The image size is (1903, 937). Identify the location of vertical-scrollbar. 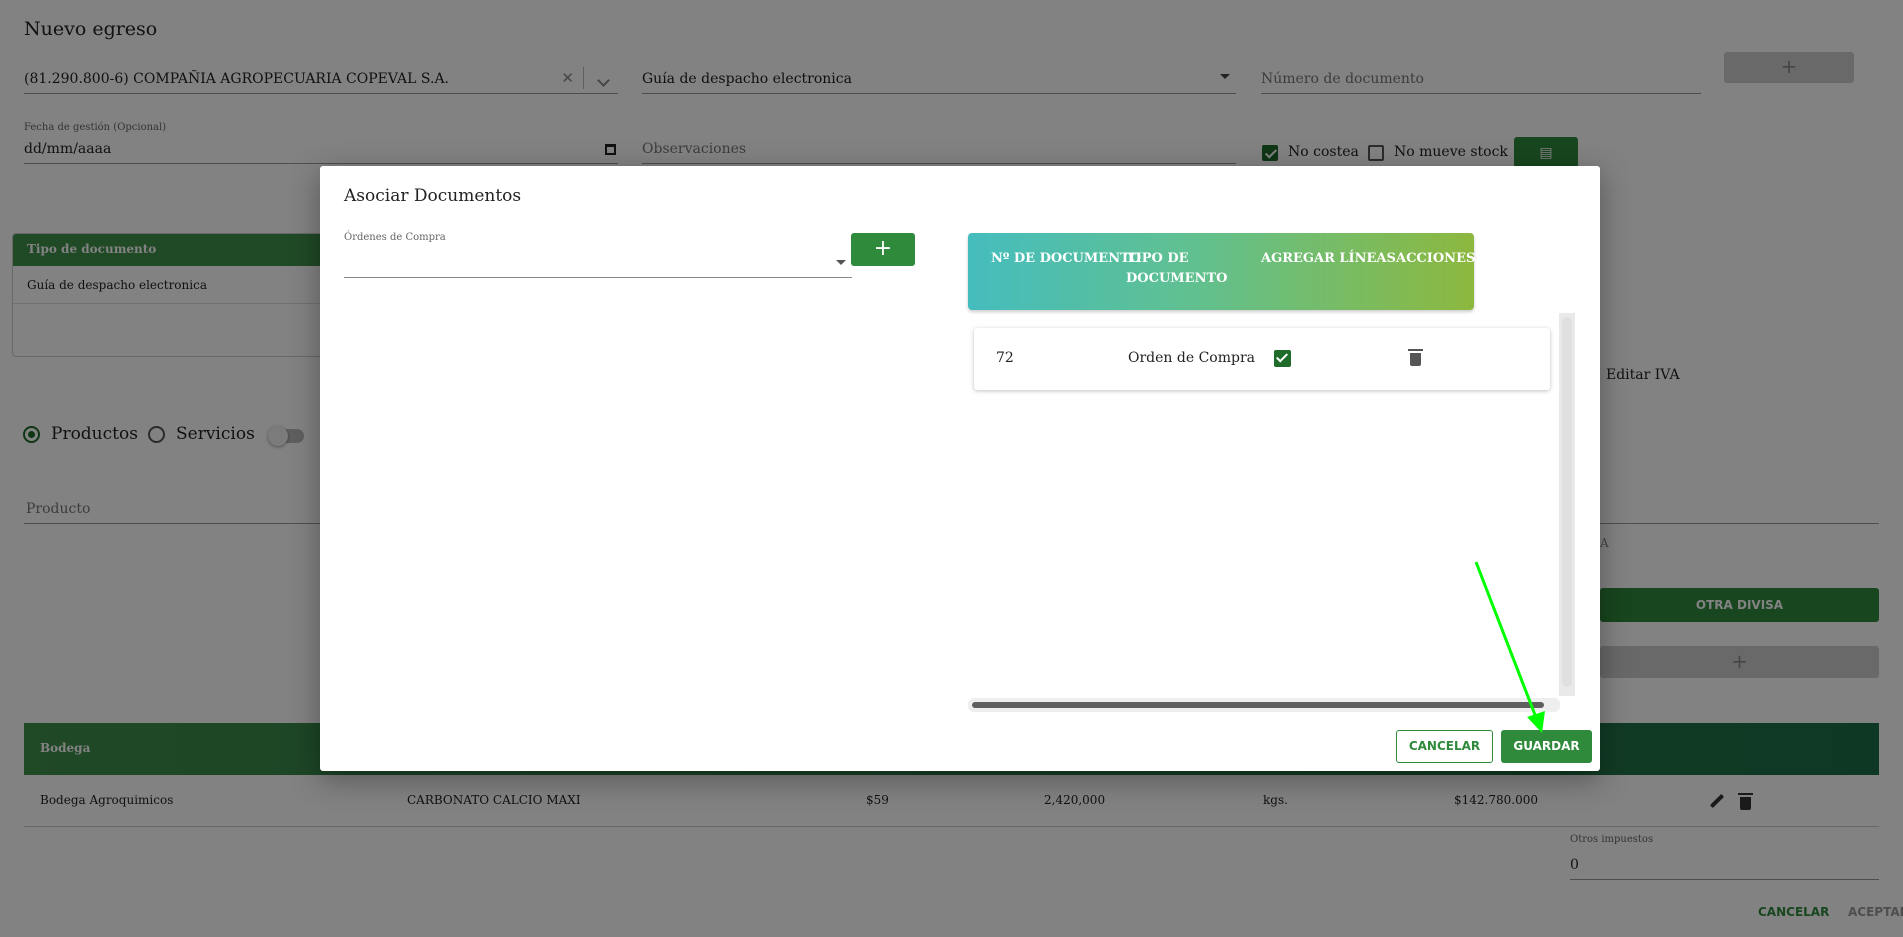
(1567, 504).